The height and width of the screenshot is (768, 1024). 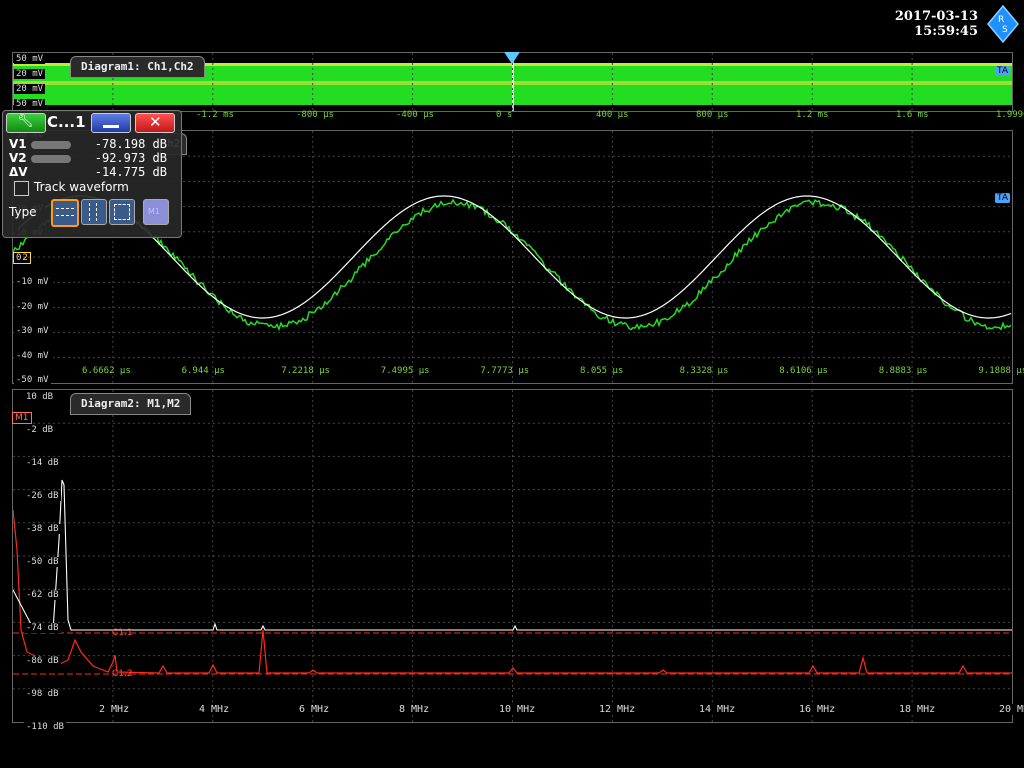 What do you see at coordinates (42, 661) in the screenshot?
I see `spectrum-ytick-8: -86 dB` at bounding box center [42, 661].